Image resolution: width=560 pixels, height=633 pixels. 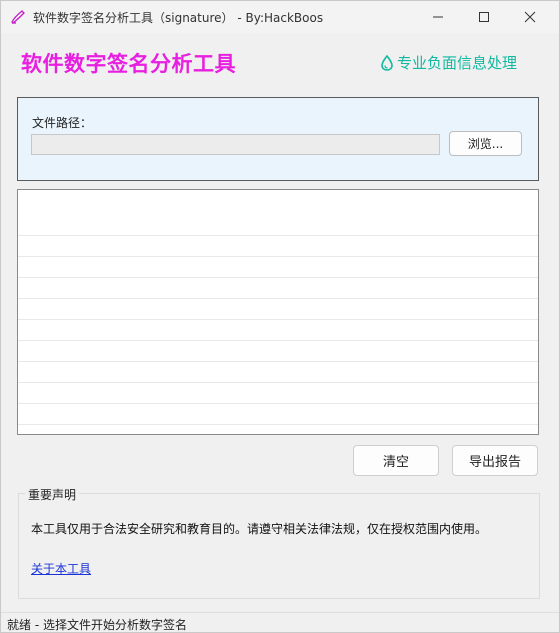 I want to click on maximize-icon, so click(x=484, y=17).